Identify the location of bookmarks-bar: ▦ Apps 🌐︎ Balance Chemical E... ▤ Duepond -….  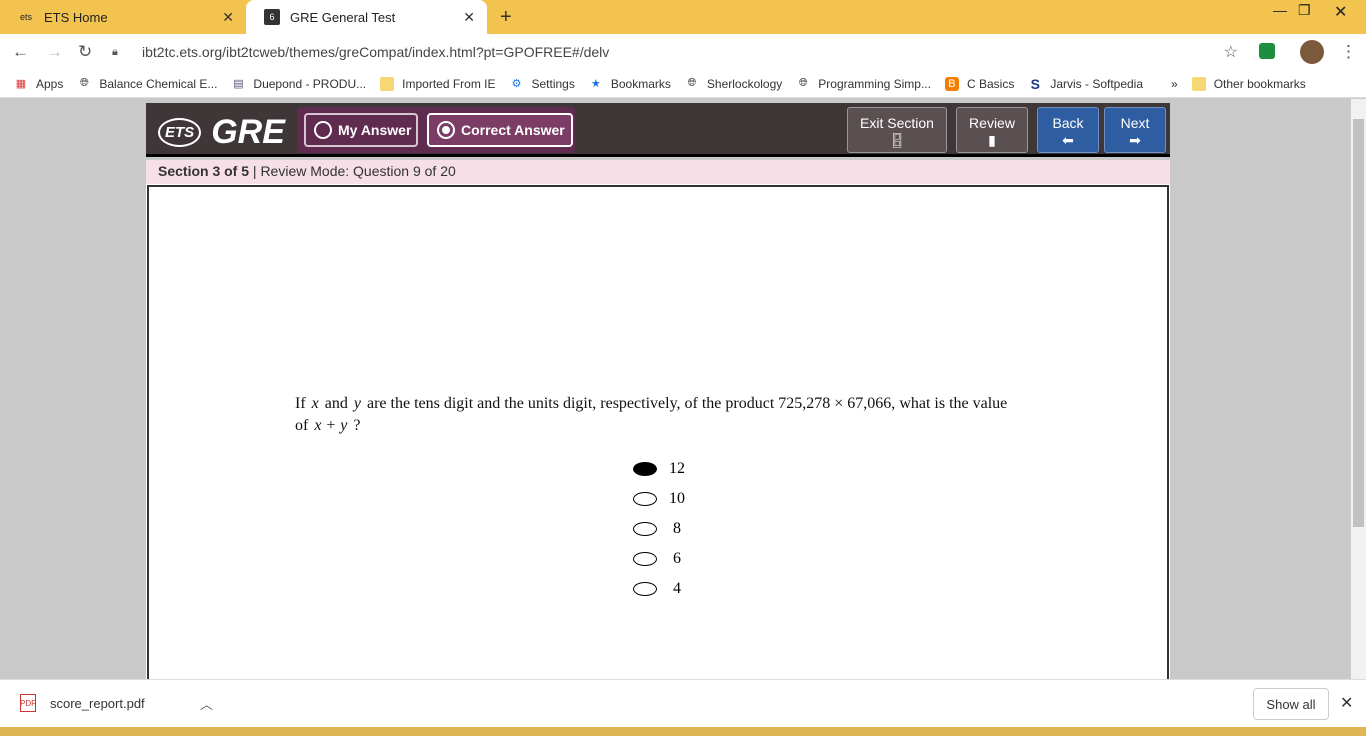
(683, 84).